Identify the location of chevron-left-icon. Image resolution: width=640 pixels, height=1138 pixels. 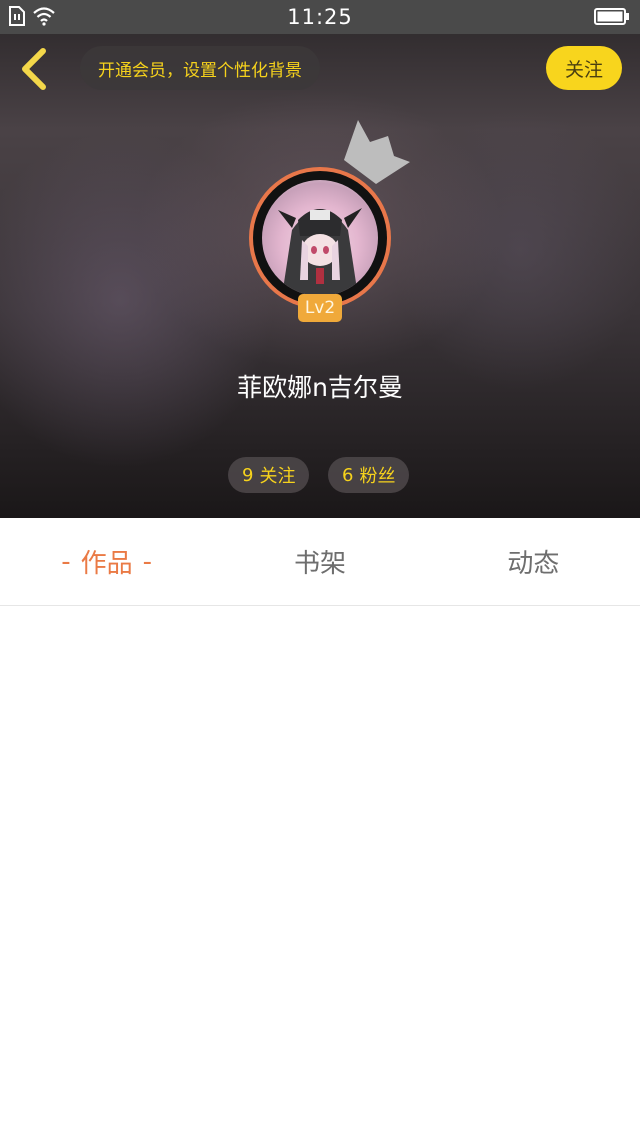
(34, 69).